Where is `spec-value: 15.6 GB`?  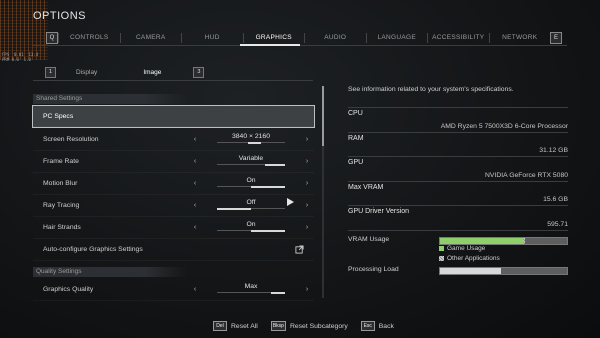
spec-value: 15.6 GB is located at coordinates (555, 199).